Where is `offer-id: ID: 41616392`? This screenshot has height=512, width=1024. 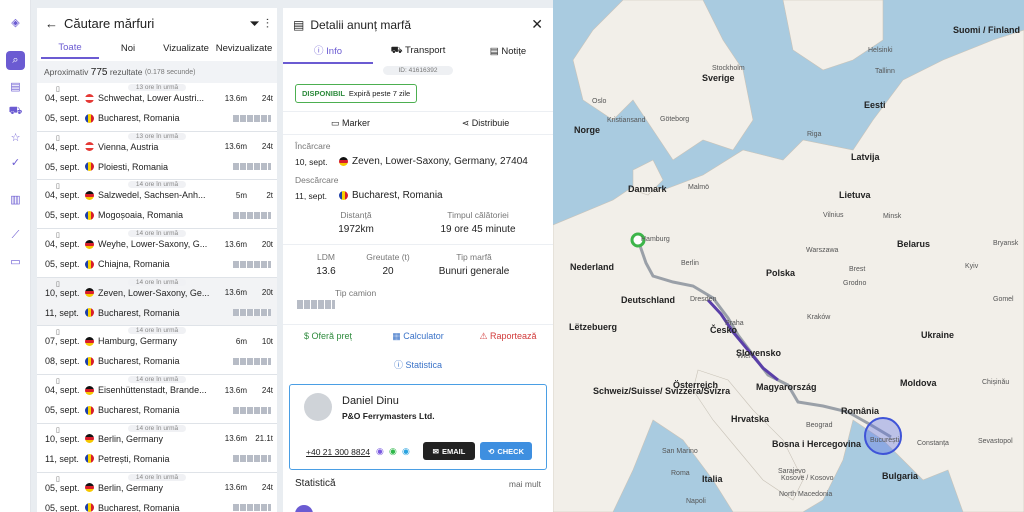 offer-id: ID: 41616392 is located at coordinates (418, 70).